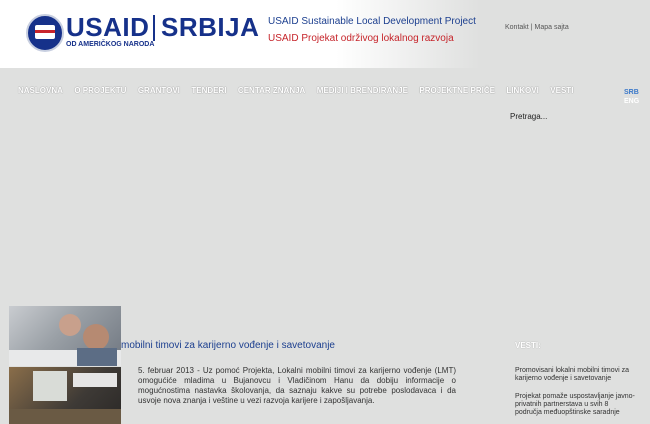  I want to click on nav-item-naslovna: NASLOVNA, so click(40, 90).